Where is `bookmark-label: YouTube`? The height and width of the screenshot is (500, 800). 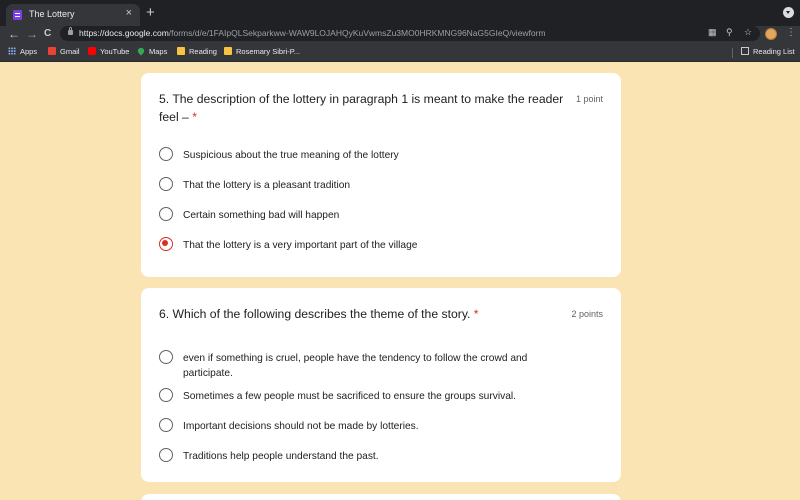
bookmark-label: YouTube is located at coordinates (115, 51).